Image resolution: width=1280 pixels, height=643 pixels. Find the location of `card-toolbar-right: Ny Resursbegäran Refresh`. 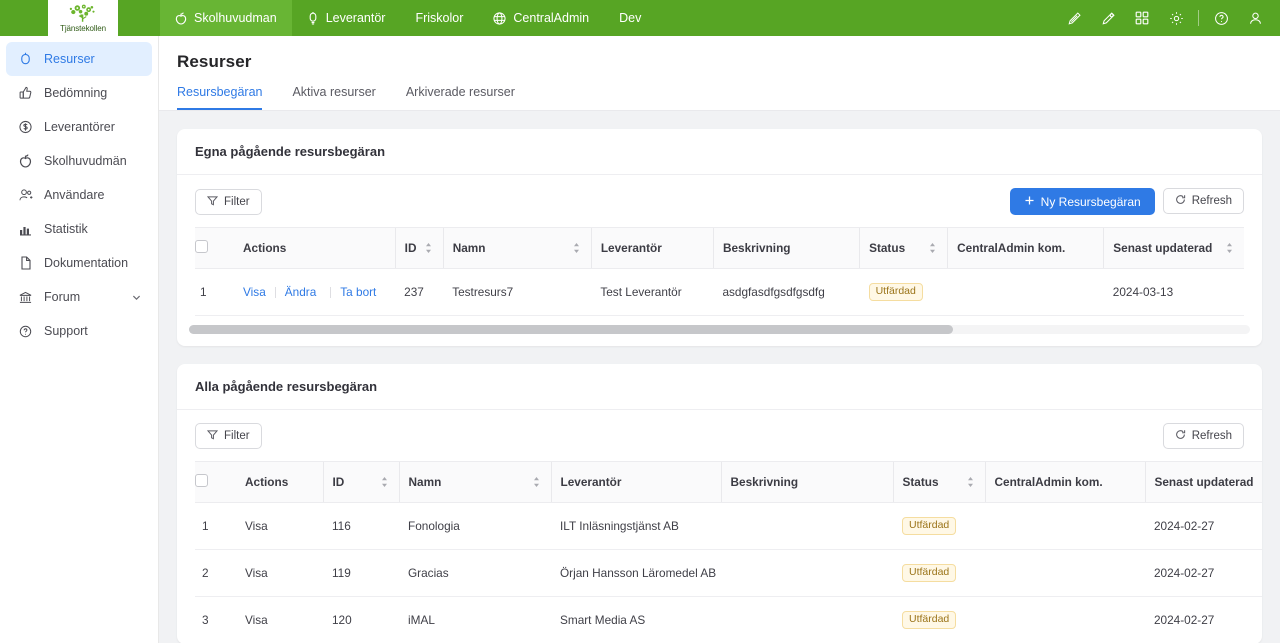

card-toolbar-right: Ny Resursbegäran Refresh is located at coordinates (1126, 201).